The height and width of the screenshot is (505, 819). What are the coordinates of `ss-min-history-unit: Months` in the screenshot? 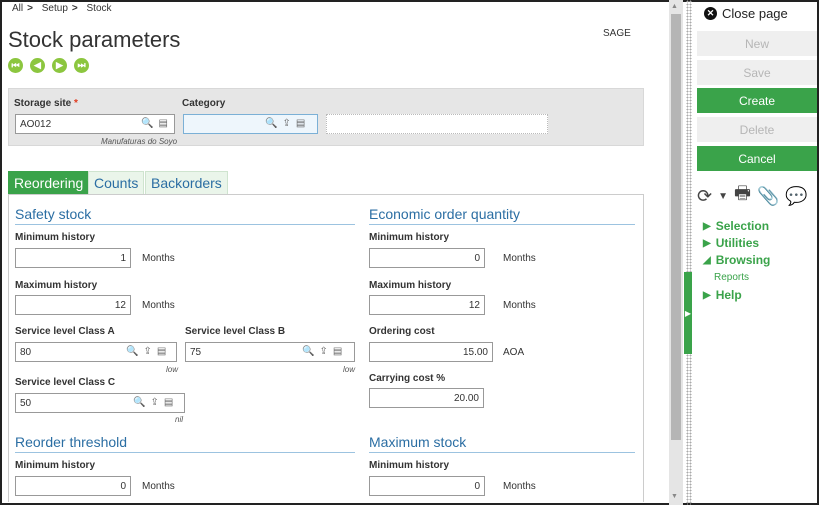 It's located at (158, 258).